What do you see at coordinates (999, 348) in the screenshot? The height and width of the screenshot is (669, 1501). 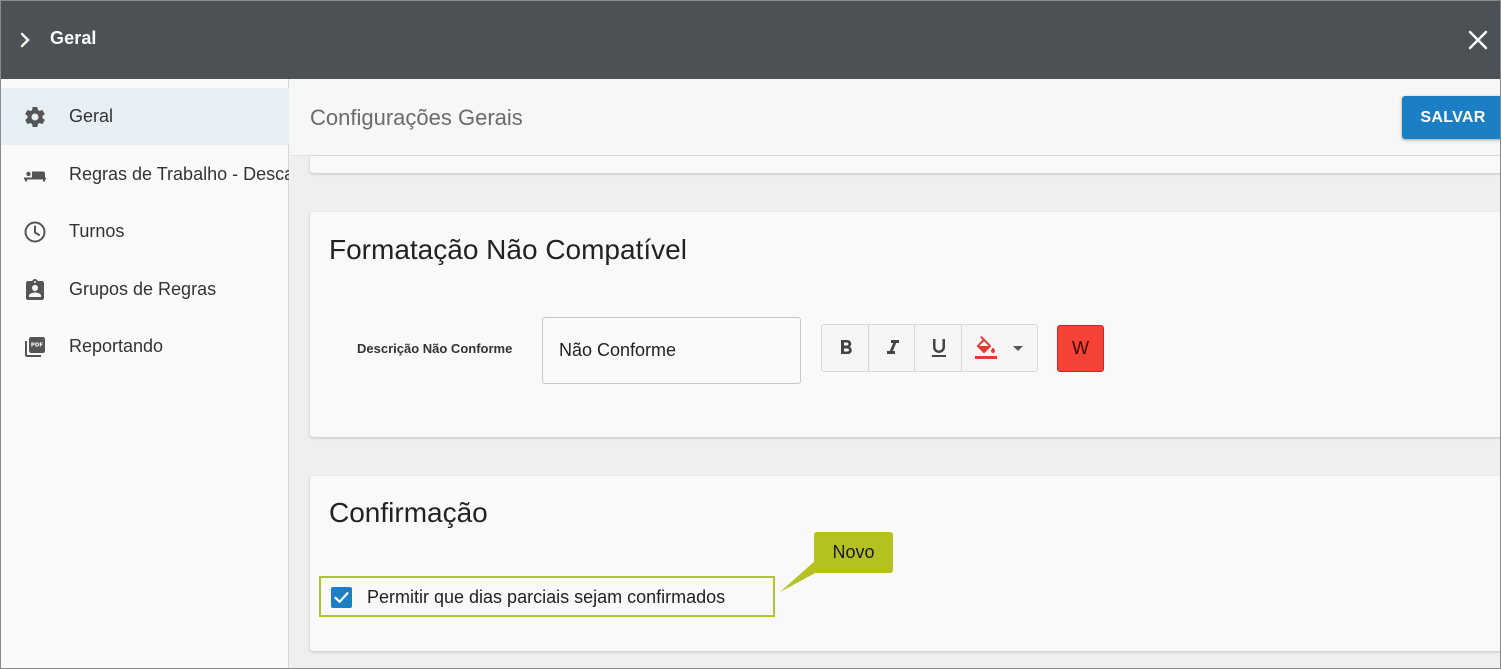 I see `fill-color-button` at bounding box center [999, 348].